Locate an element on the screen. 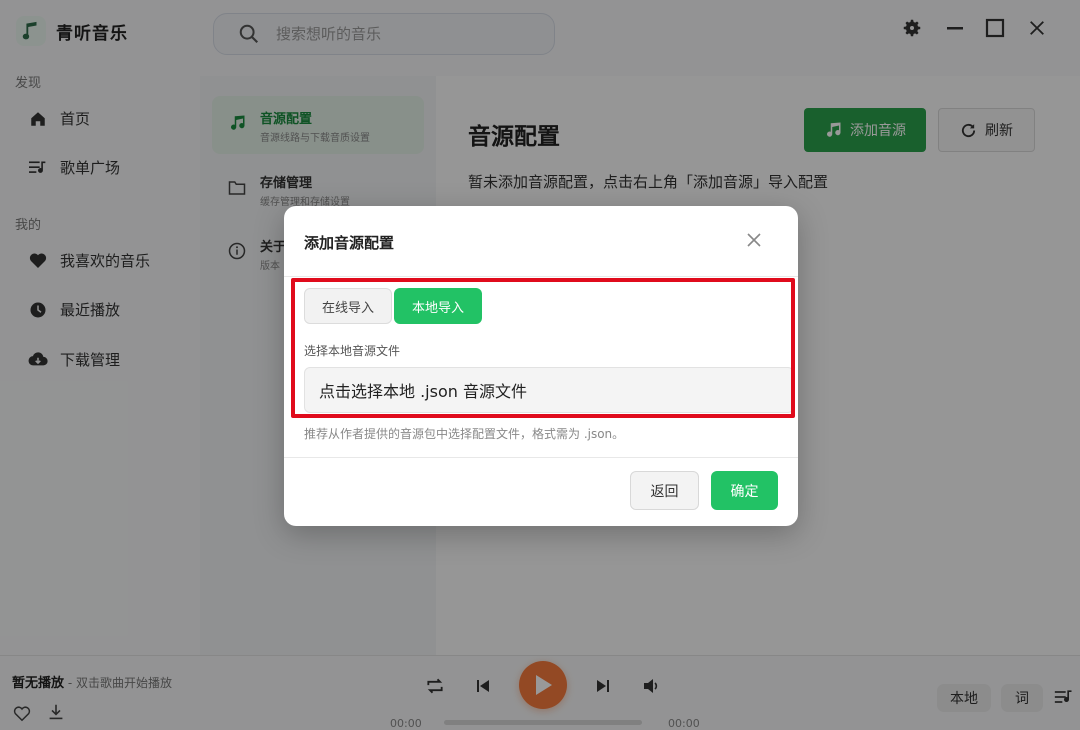 Image resolution: width=1080 pixels, height=730 pixels. tab-local-import: 本地导入 is located at coordinates (438, 306).